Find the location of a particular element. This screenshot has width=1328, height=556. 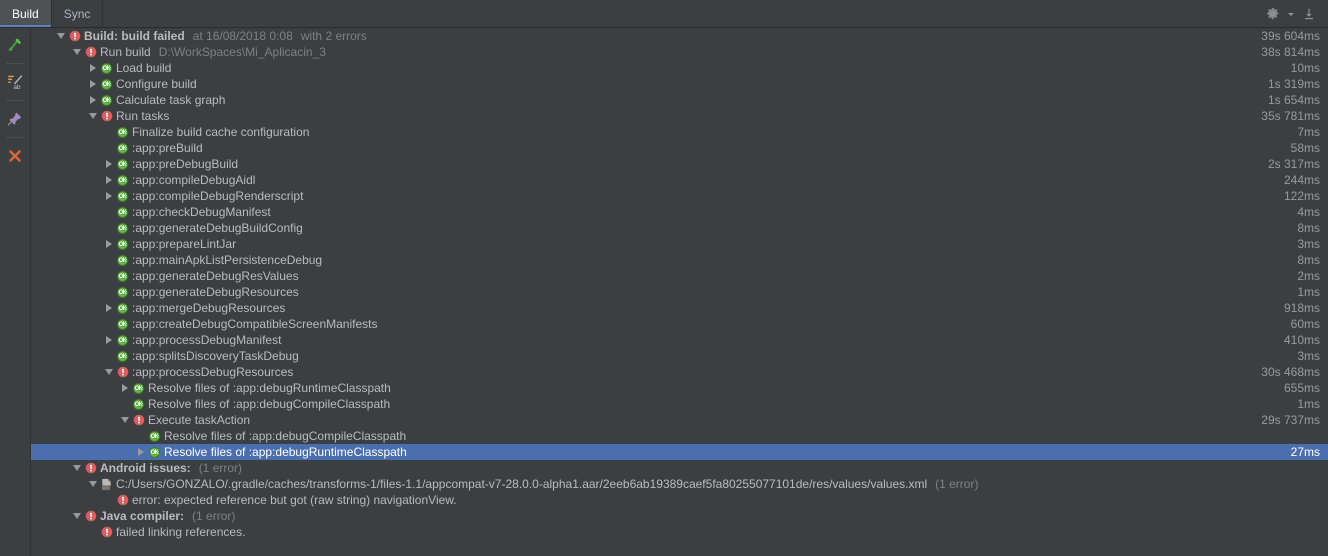

tree-row: Java compiler: (1 error) is located at coordinates (679, 516).